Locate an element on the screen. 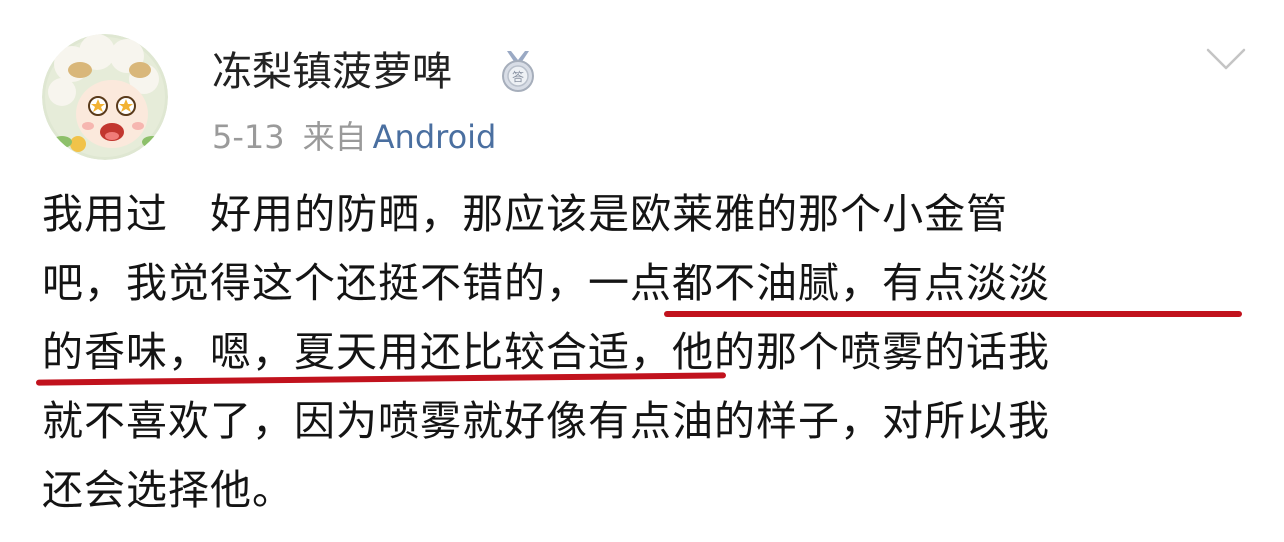  post-date: 5-13 is located at coordinates (248, 137).